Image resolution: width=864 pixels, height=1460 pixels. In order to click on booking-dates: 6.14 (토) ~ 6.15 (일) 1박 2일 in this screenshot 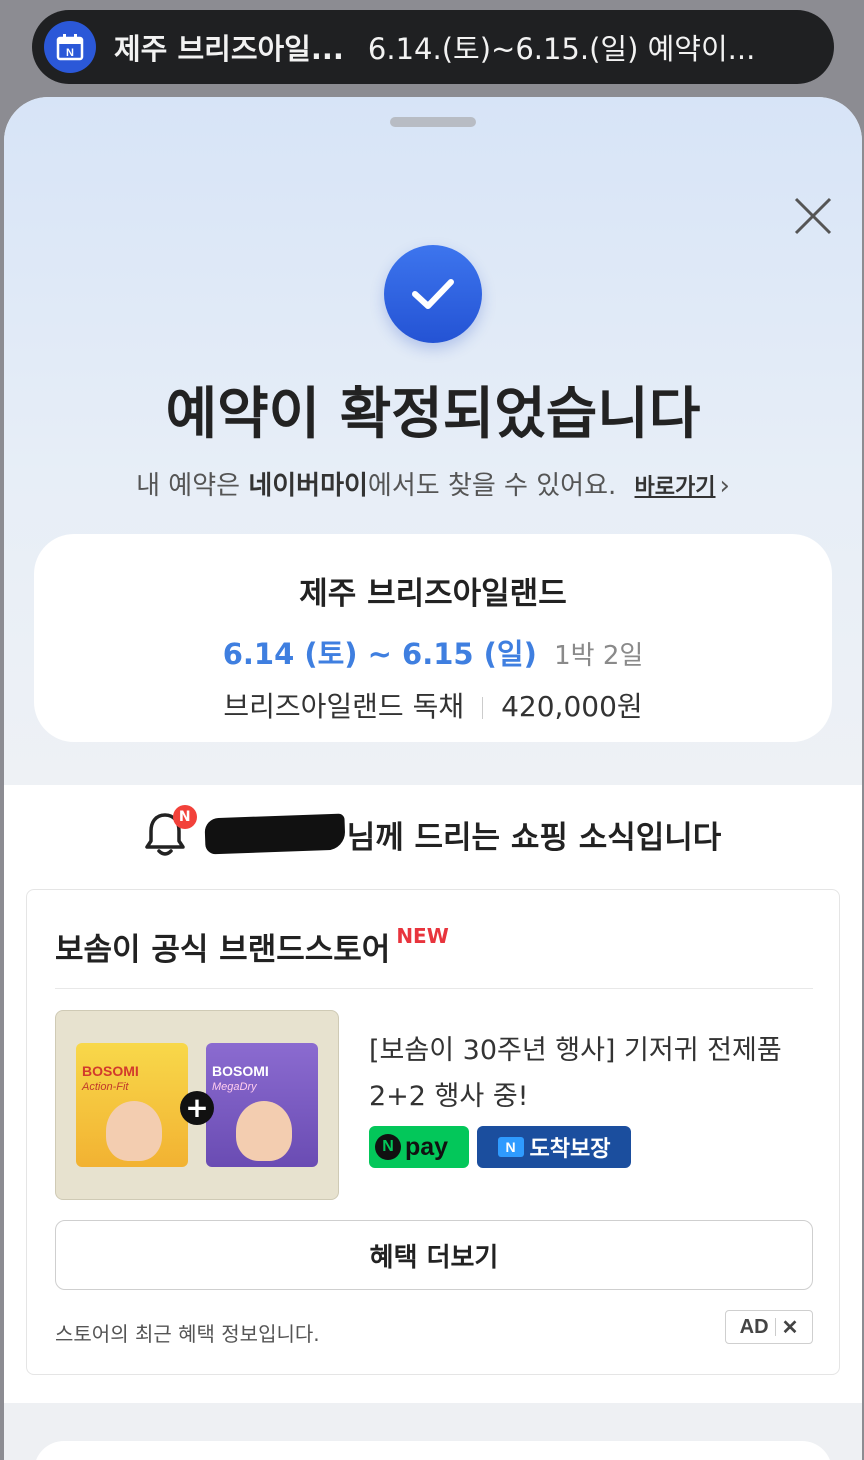, I will do `click(433, 652)`.